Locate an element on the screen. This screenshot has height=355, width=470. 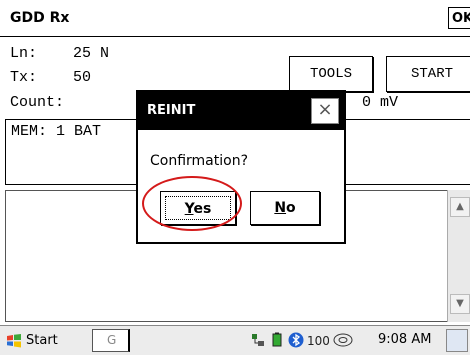
dialog-message: Confirmation? is located at coordinates (199, 161).